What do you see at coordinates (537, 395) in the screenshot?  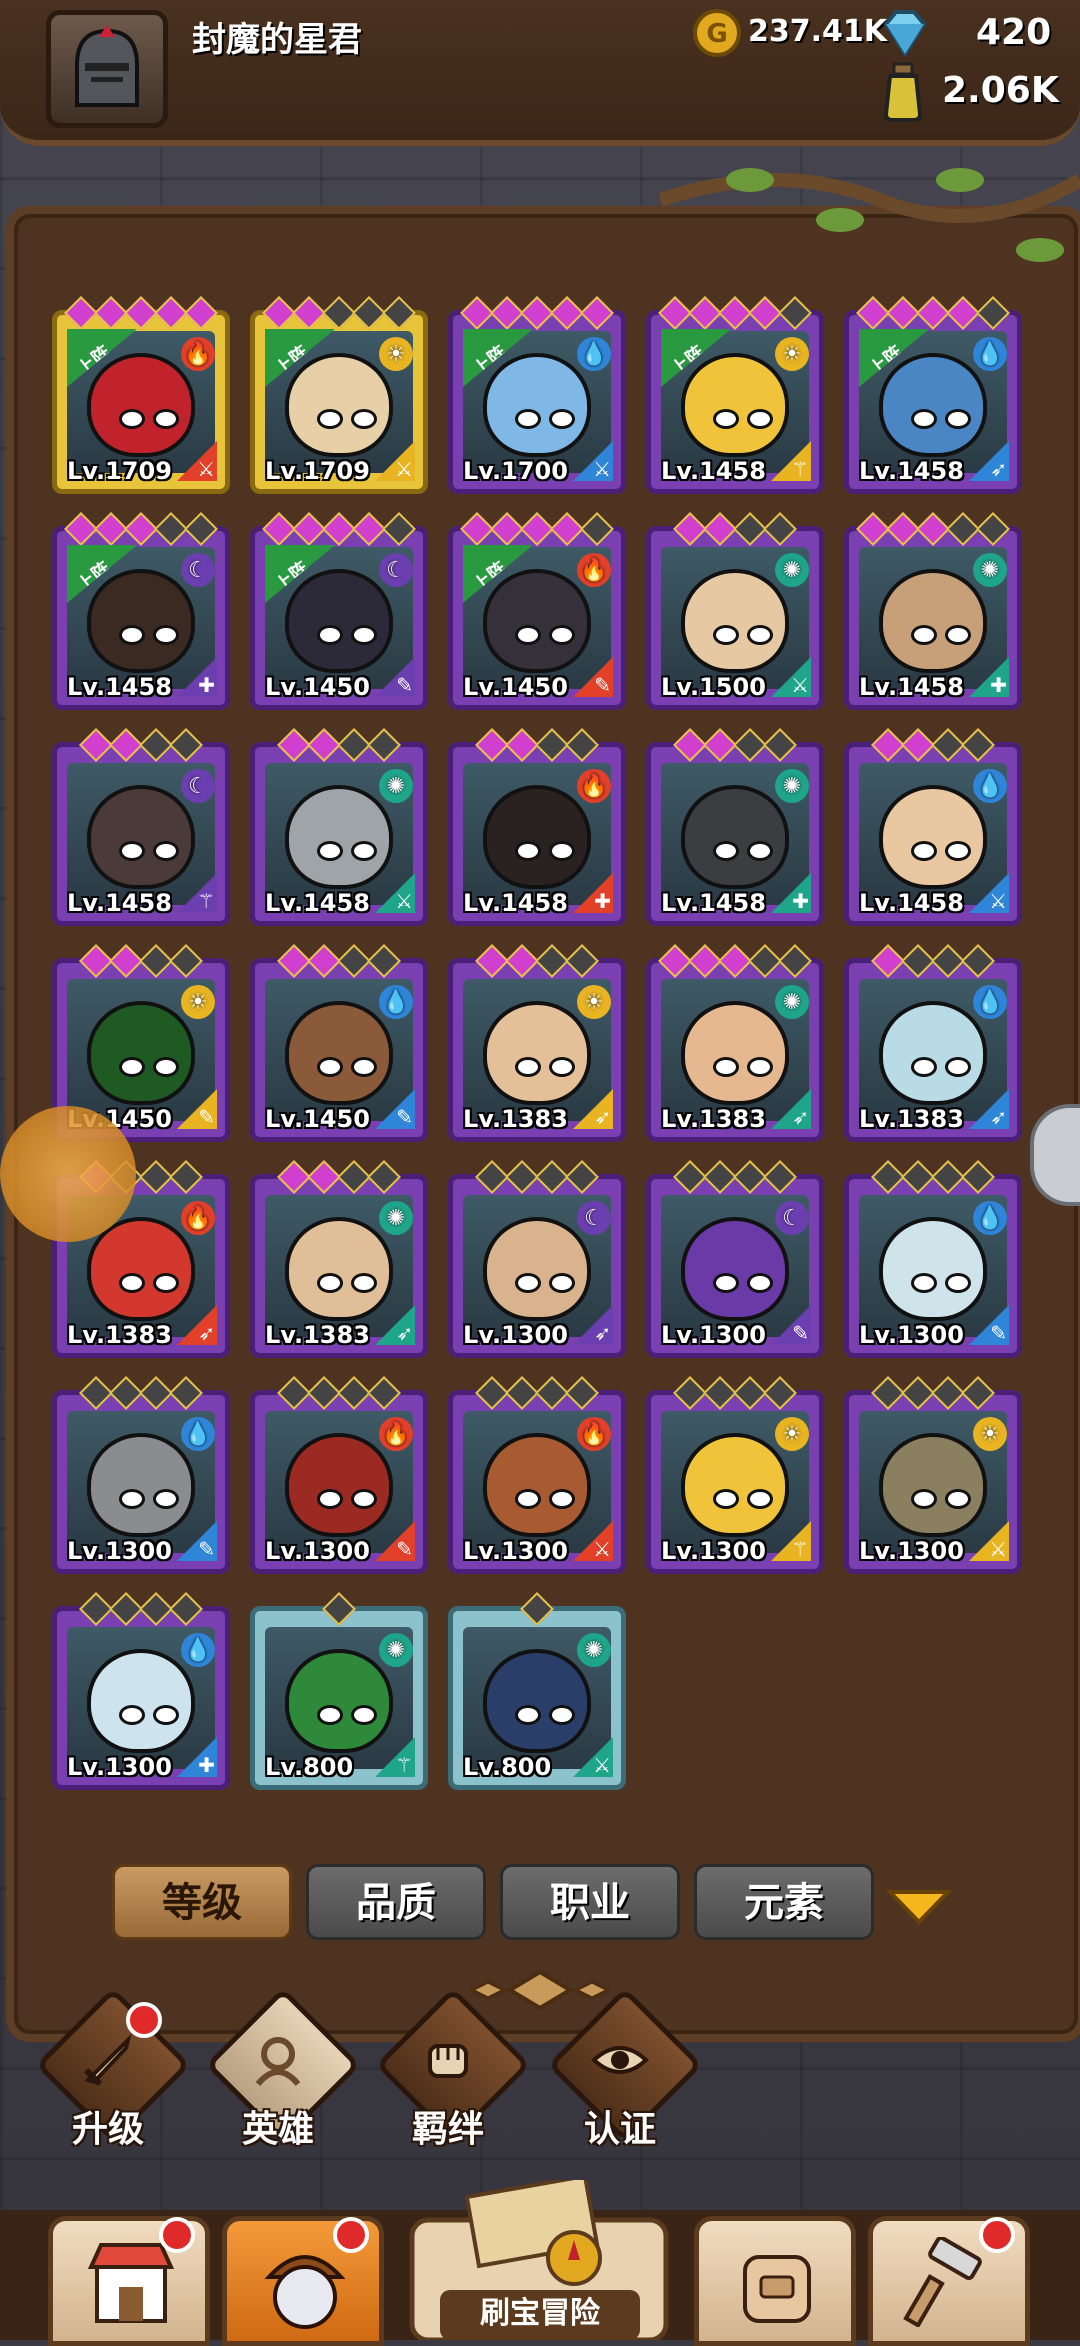 I see `hero-card: 上阵 💧 ⚔ Lv.1700` at bounding box center [537, 395].